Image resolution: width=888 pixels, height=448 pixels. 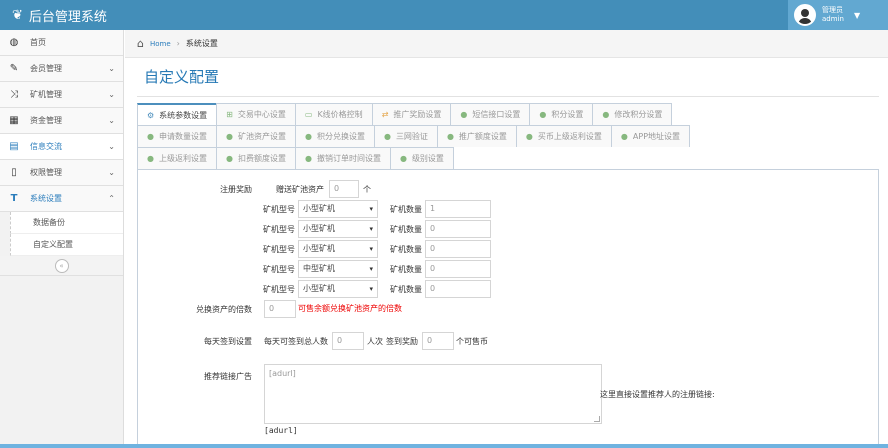 I want to click on signin-reward-input: 0, so click(x=438, y=341).